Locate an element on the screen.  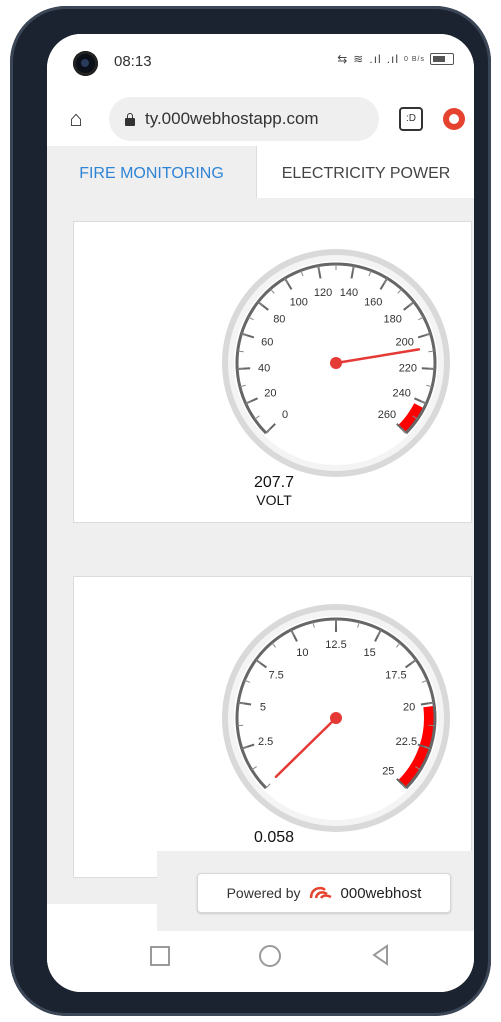
tab-bar: FIRE MONITORING ELECTRICITY POWER is located at coordinates (260, 172).